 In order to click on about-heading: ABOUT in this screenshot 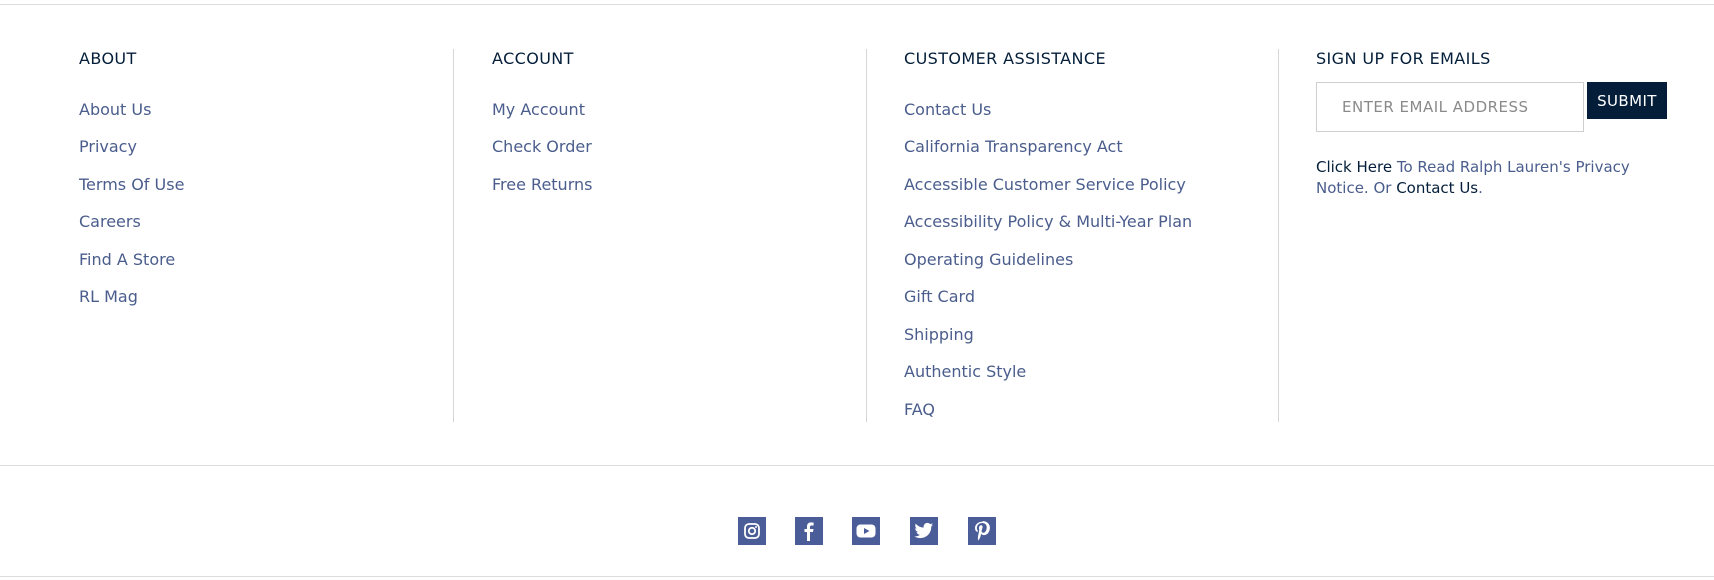, I will do `click(108, 58)`.